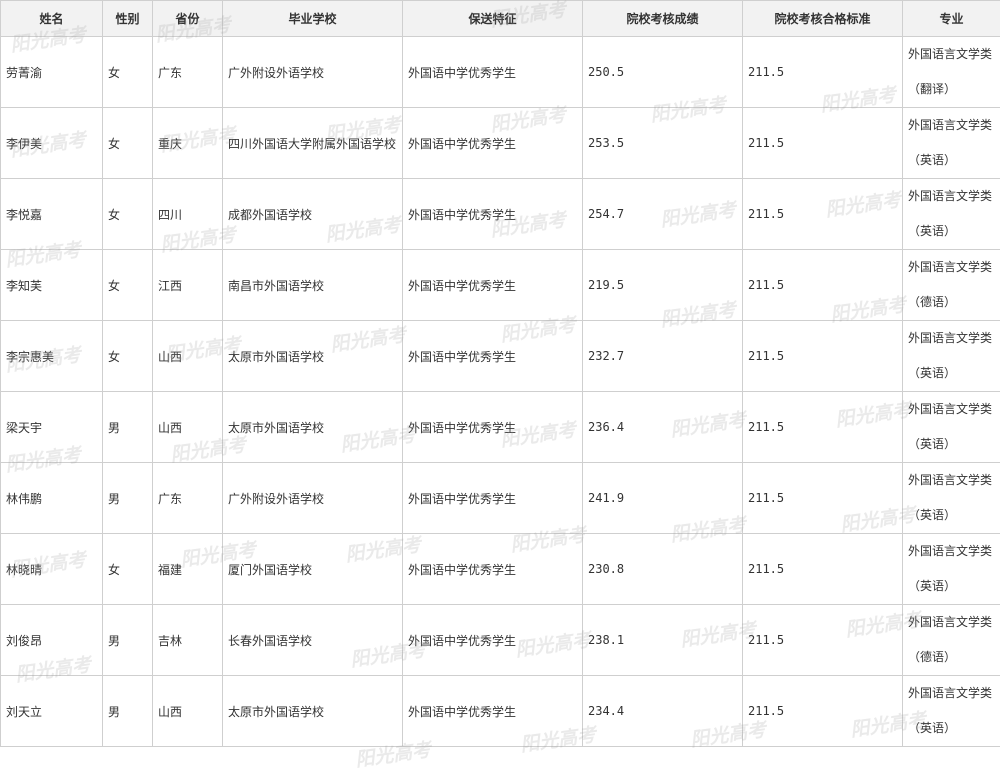  What do you see at coordinates (52, 640) in the screenshot?
I see `cell-name: 刘俊昂` at bounding box center [52, 640].